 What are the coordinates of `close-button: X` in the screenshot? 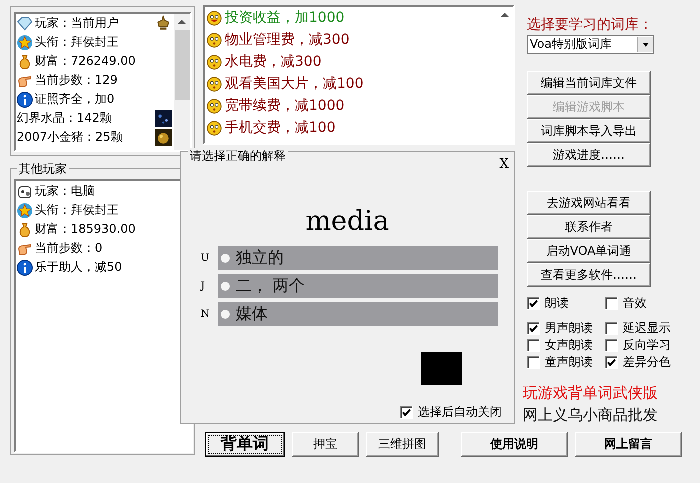 It's located at (504, 164).